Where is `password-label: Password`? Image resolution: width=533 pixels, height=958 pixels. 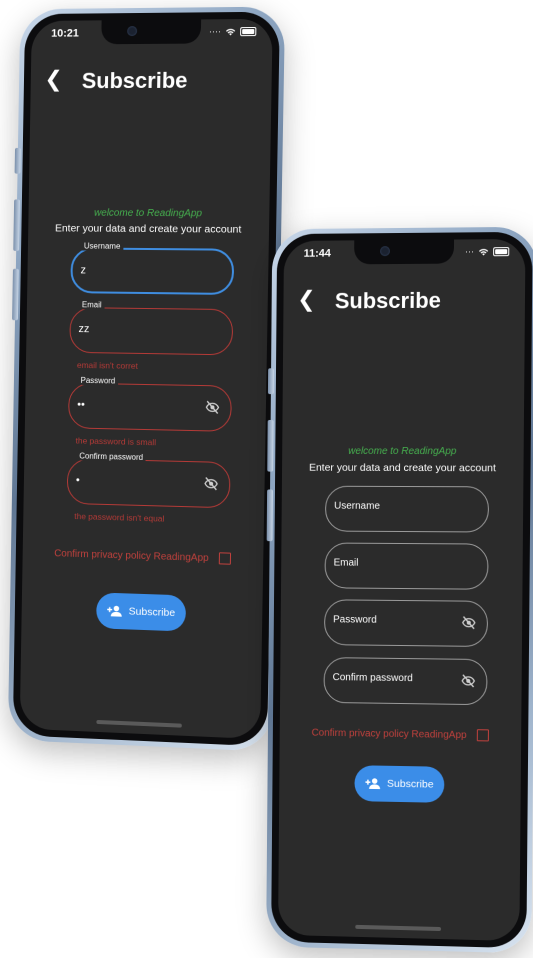 password-label: Password is located at coordinates (98, 381).